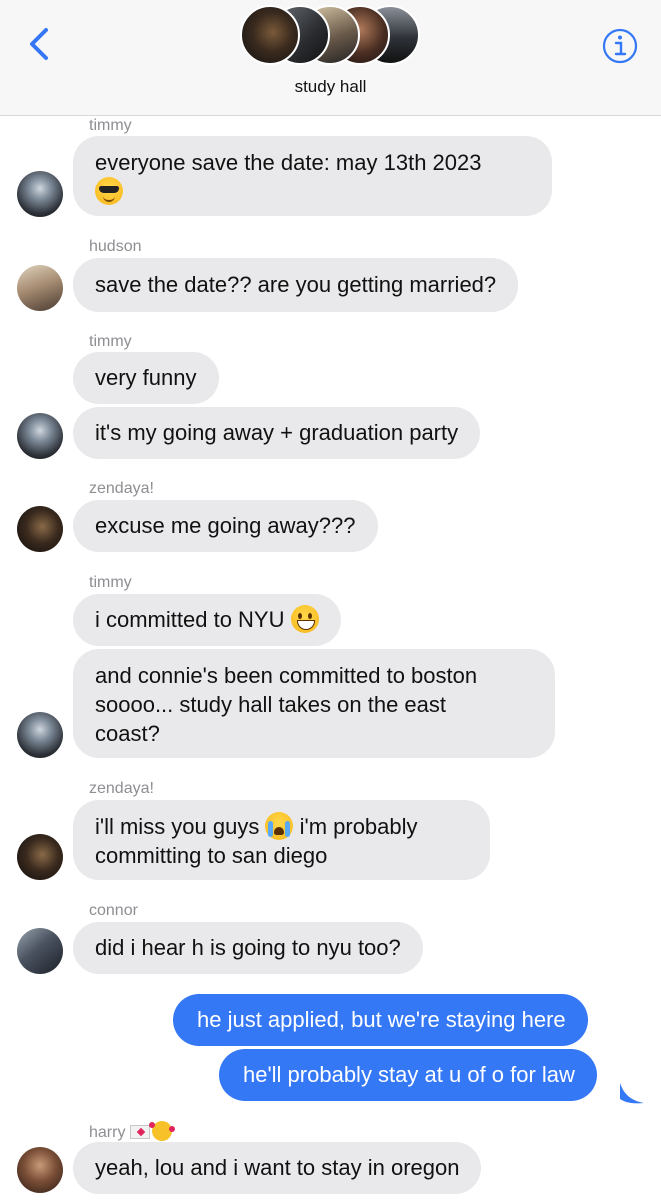 This screenshot has width=661, height=1200. I want to click on message-text: i committed to NYU, so click(190, 619).